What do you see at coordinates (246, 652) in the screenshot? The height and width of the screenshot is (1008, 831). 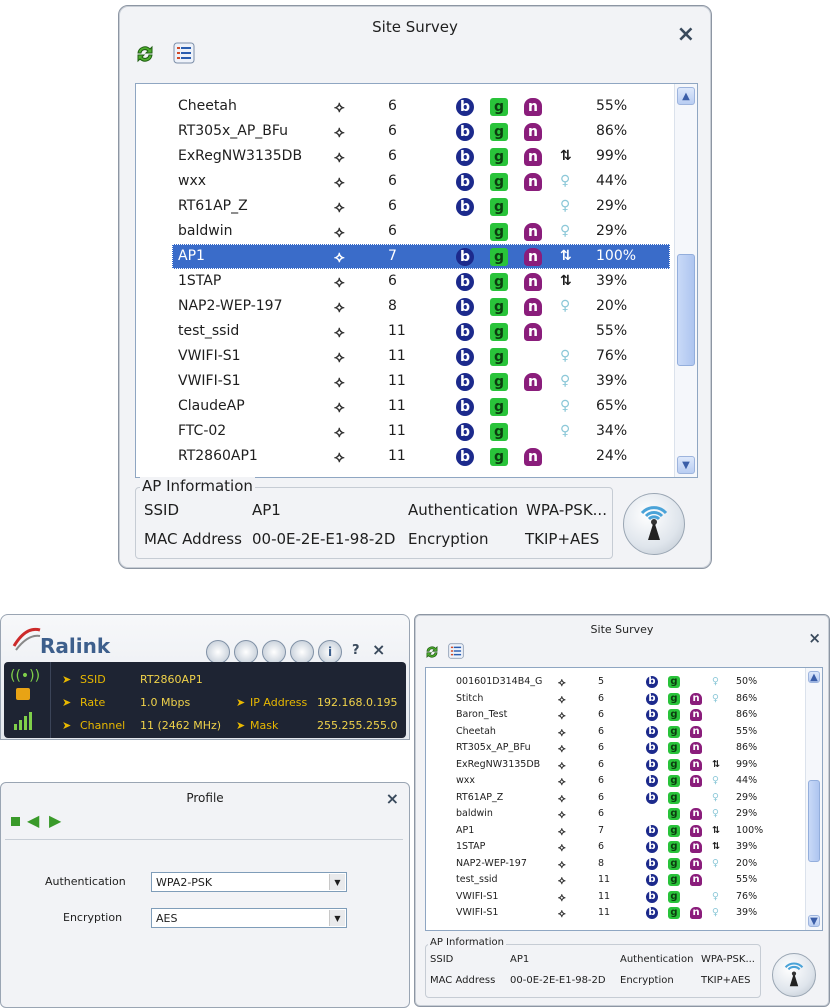 I see `disk-round-icon` at bounding box center [246, 652].